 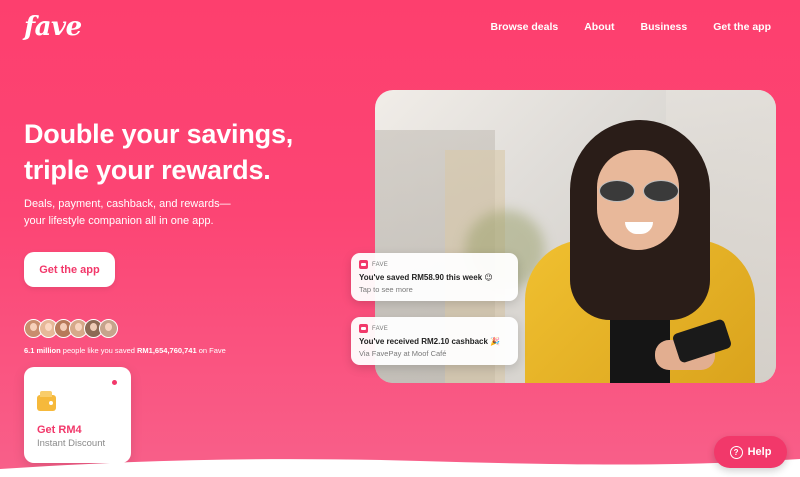 I want to click on nav-browse-deals: Browse deals, so click(x=525, y=27).